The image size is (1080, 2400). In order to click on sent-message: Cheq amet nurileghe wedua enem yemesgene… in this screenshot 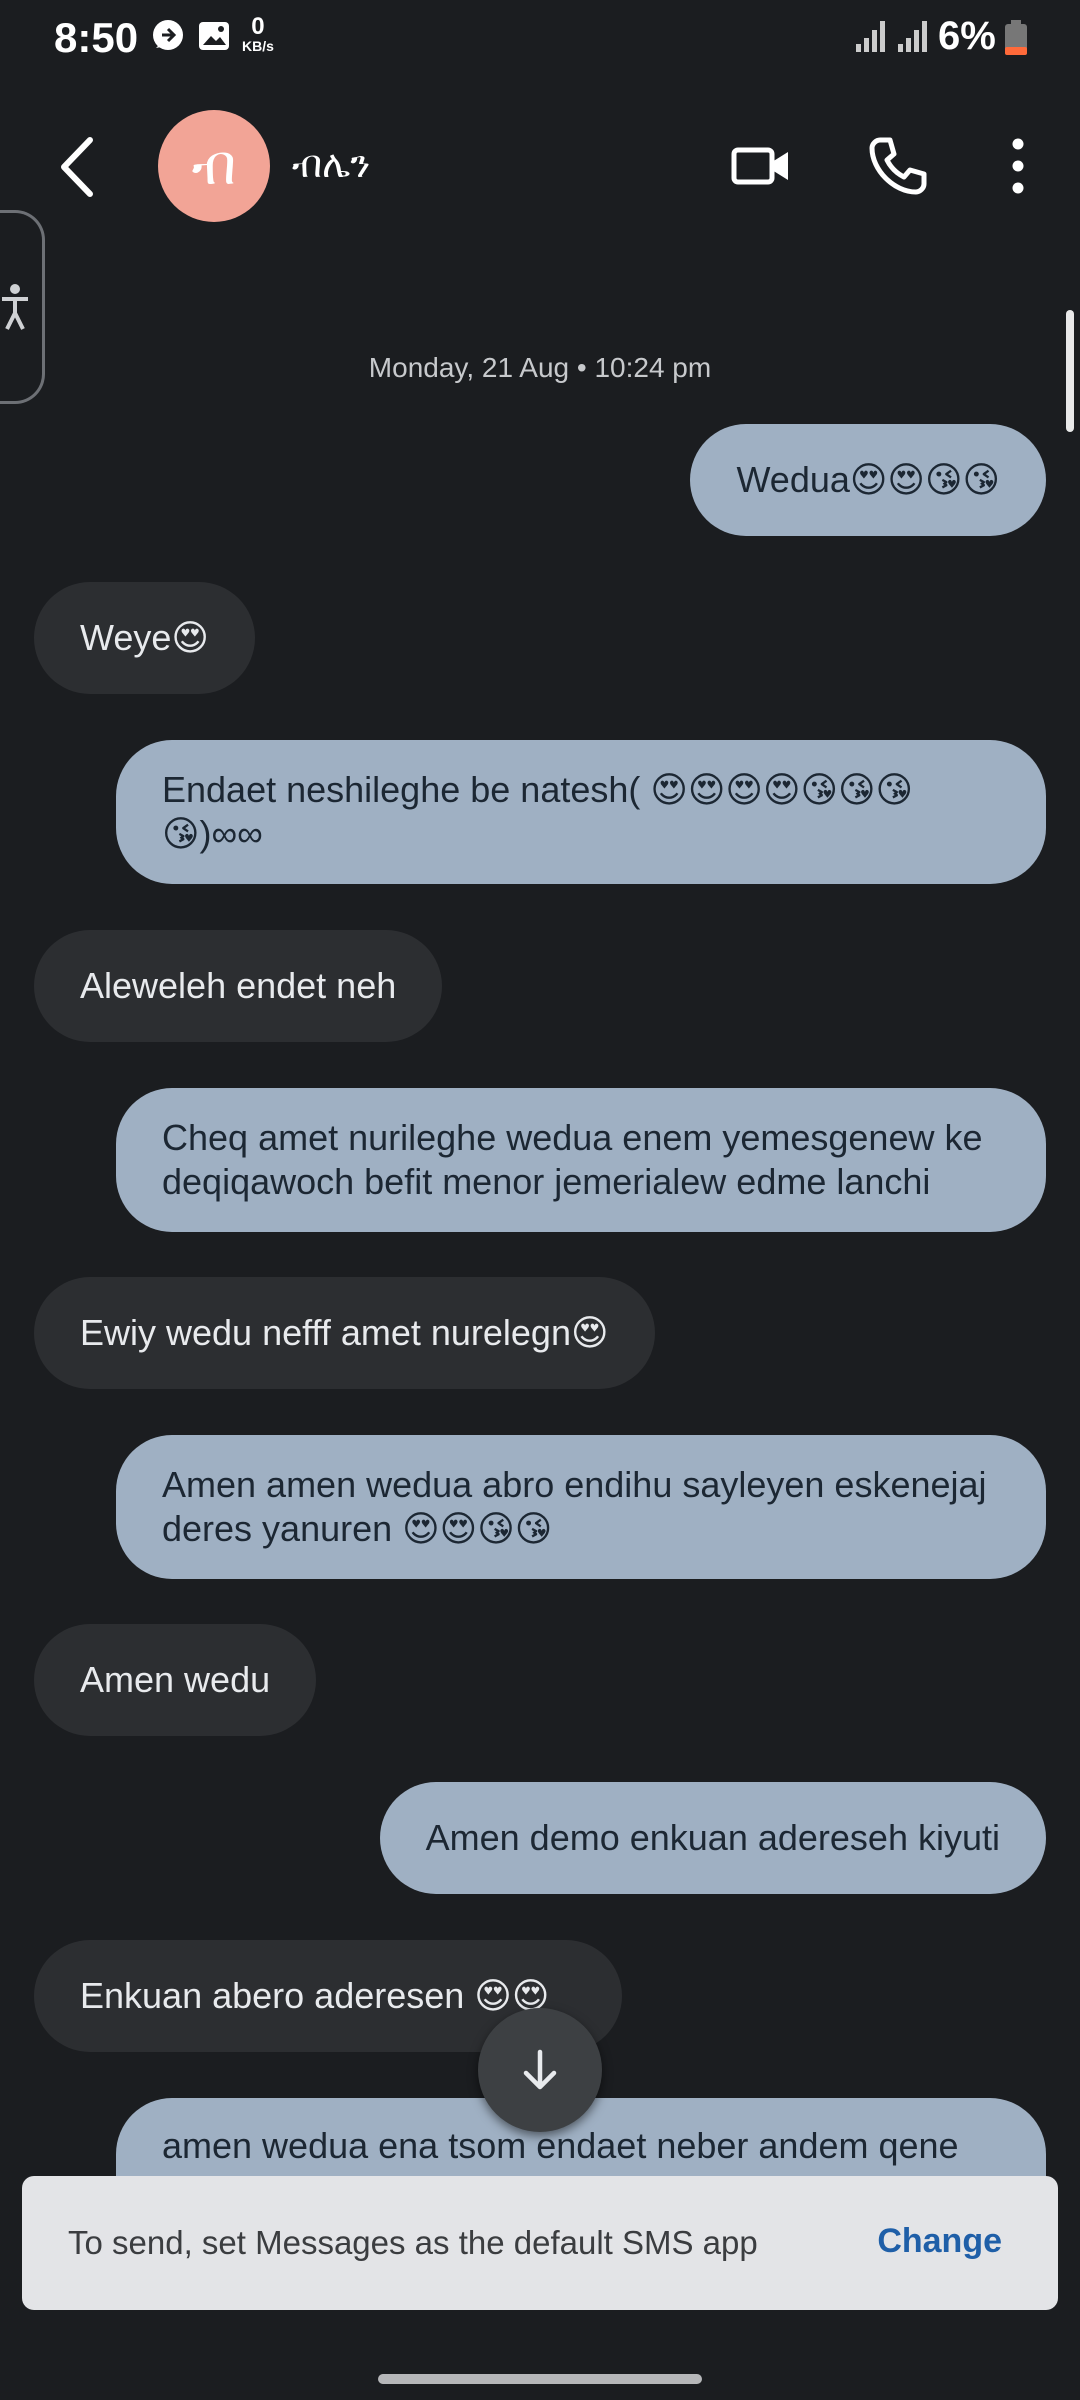, I will do `click(581, 1160)`.